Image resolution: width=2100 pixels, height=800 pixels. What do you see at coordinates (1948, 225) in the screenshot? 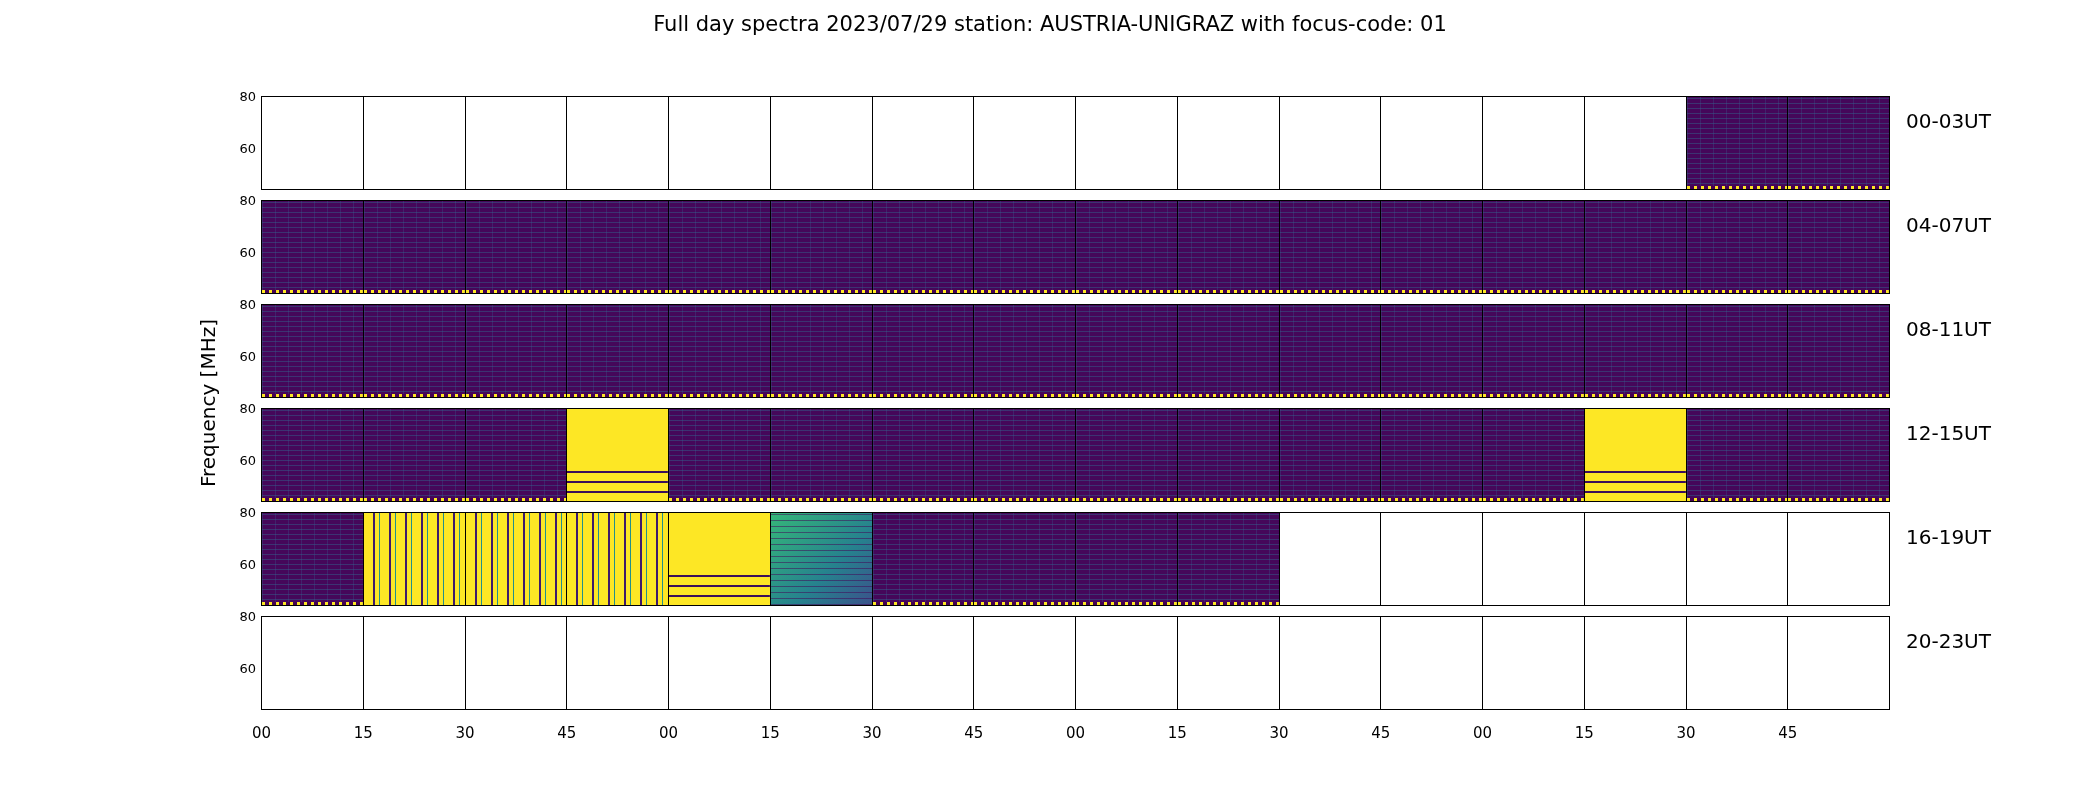
I see `row-label: 04-07UT` at bounding box center [1948, 225].